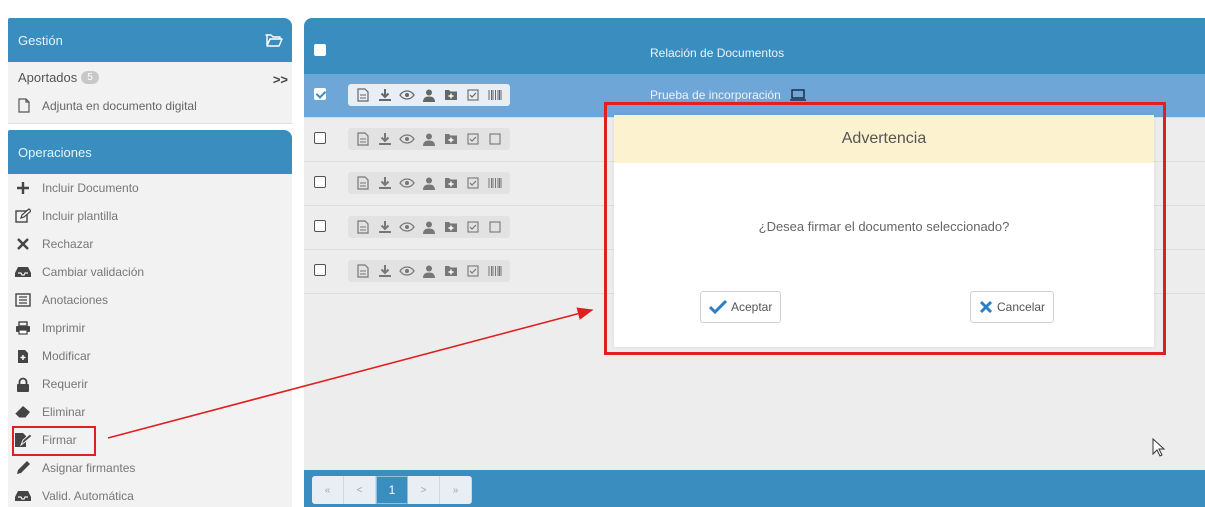 The height and width of the screenshot is (507, 1205). I want to click on document-name: Prueba de incorporación, so click(715, 95).